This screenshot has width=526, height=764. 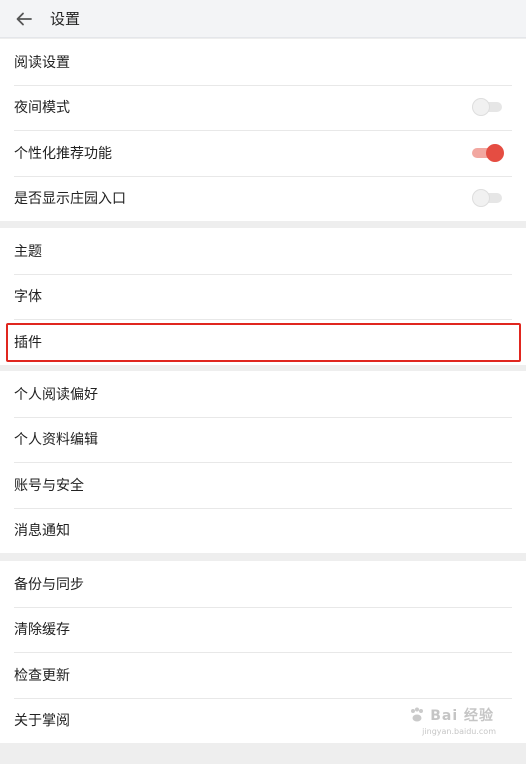 I want to click on manor-entry-toggle, so click(x=487, y=198).